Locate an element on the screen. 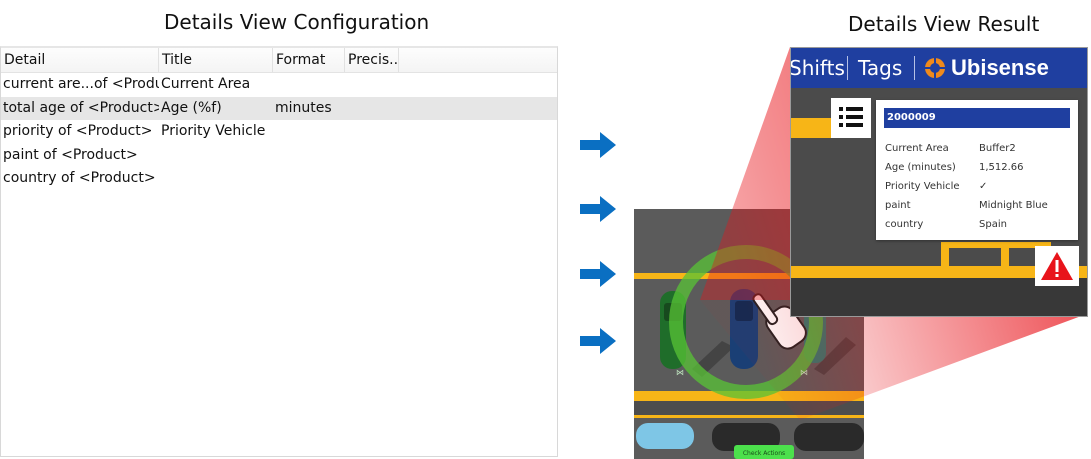 The width and height of the screenshot is (1091, 459). card-row: Age (minutes) 1,512.66 is located at coordinates (978, 167).